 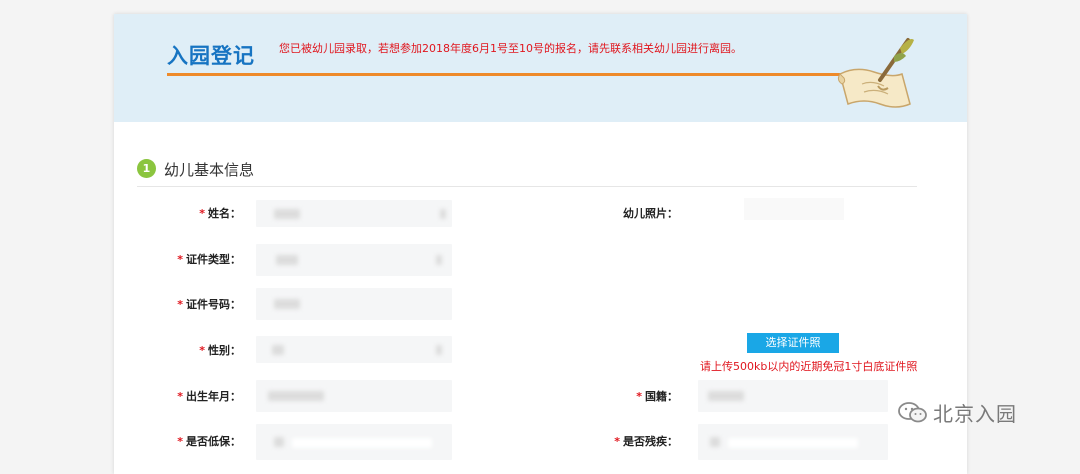 What do you see at coordinates (196, 350) in the screenshot?
I see `gender-label: * 性别：` at bounding box center [196, 350].